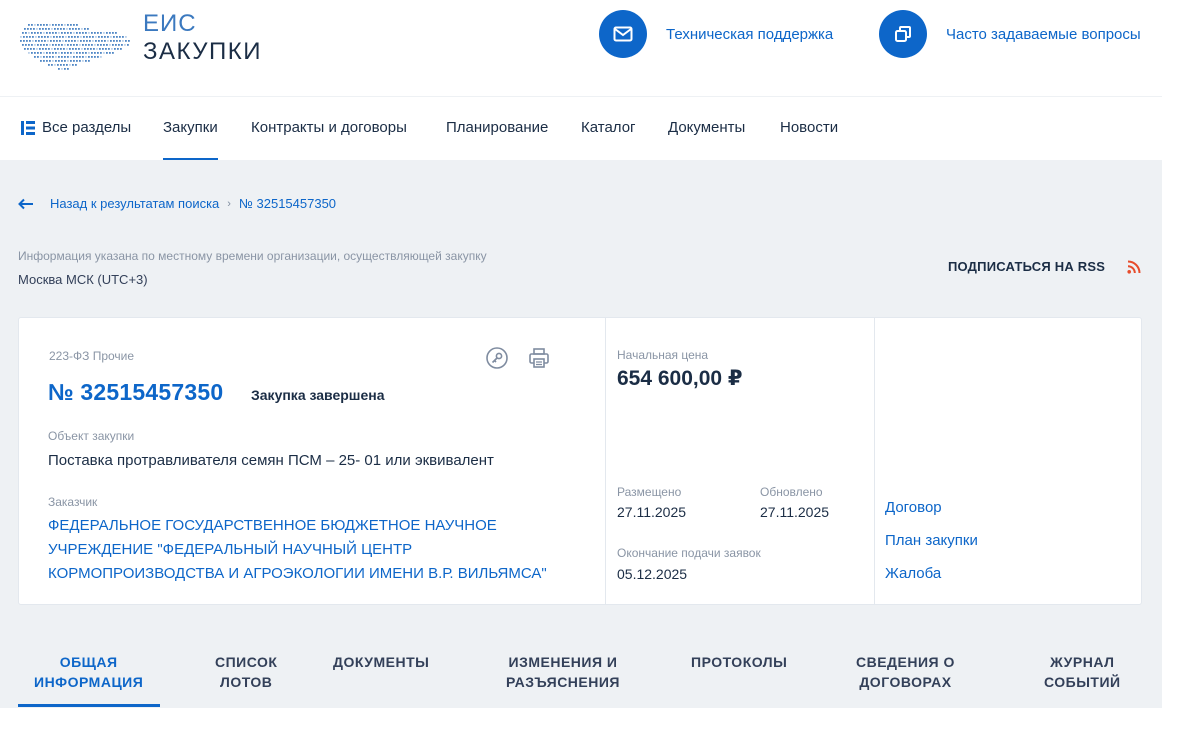  I want to click on rss-subscribe-link: ПОДПИСАТЬСЯ НА RSS, so click(1044, 266).